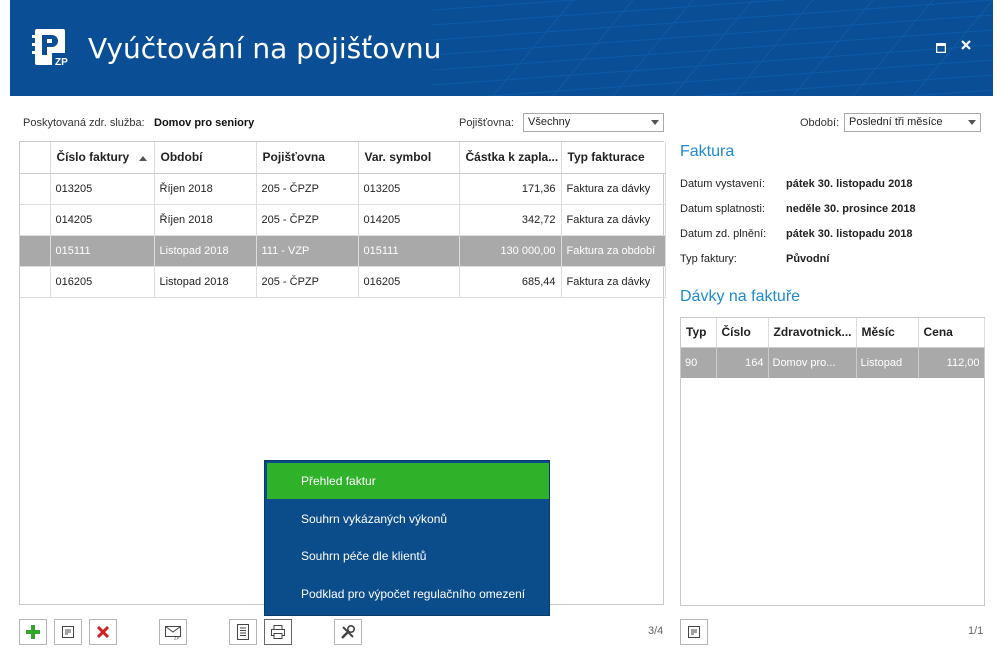 Image resolution: width=1003 pixels, height=663 pixels. I want to click on app-header: ZP Vyúčtování na pojišťovnu, so click(501, 48).